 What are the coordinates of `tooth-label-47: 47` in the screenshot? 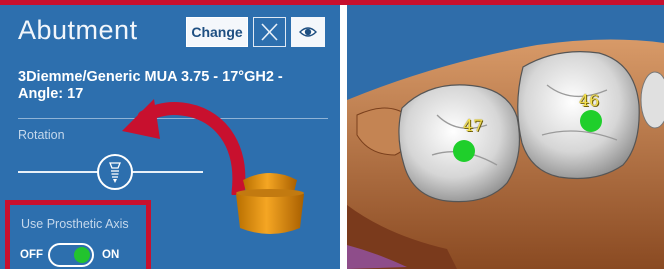 It's located at (473, 125).